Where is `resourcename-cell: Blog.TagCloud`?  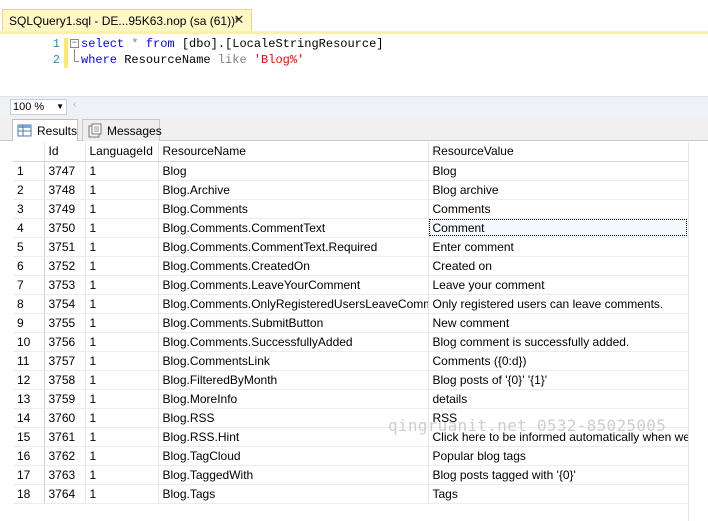 resourcename-cell: Blog.TagCloud is located at coordinates (293, 456).